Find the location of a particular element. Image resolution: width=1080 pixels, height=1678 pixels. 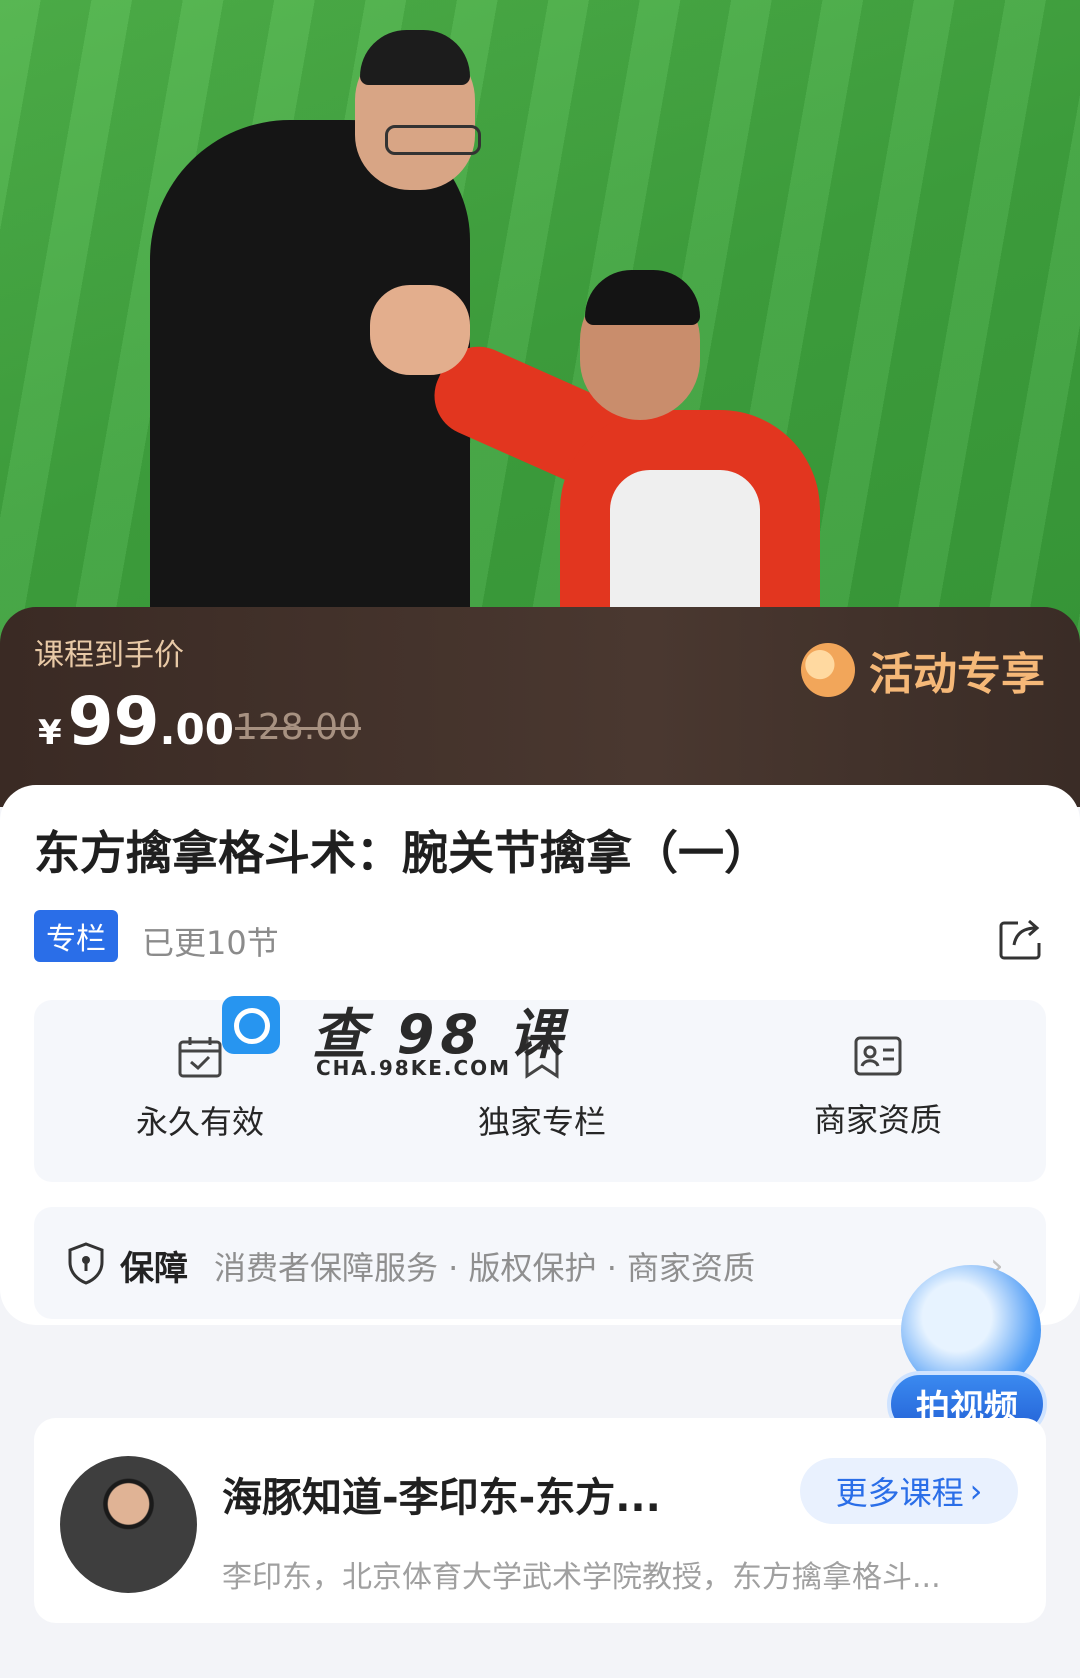

course-title: 东方擒拿格斗术：腕关节擒拿（一） is located at coordinates (402, 853).